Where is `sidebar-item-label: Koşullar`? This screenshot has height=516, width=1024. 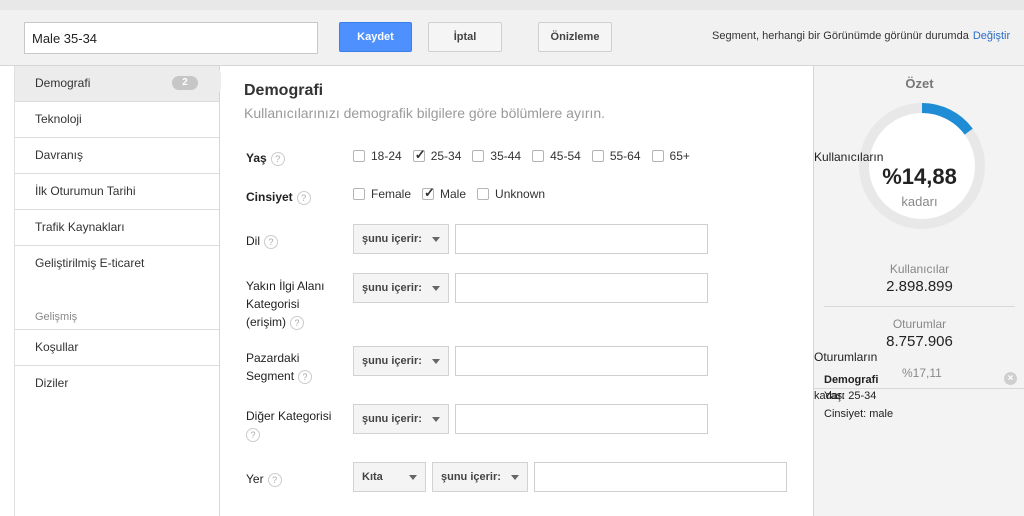
sidebar-item-label: Koşullar is located at coordinates (57, 347).